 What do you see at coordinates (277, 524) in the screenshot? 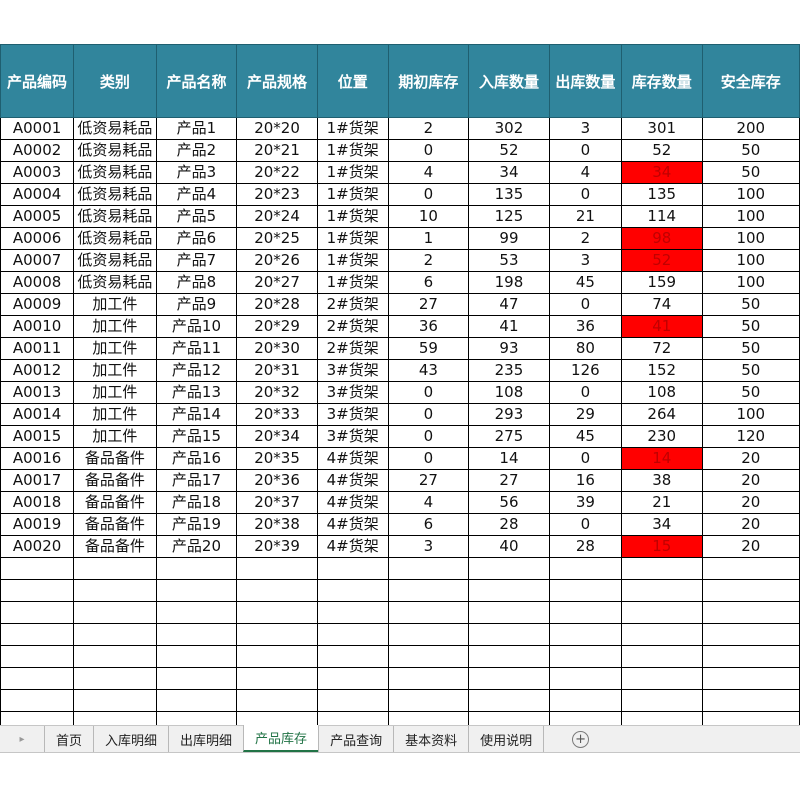
I see `table-cell: 20*38` at bounding box center [277, 524].